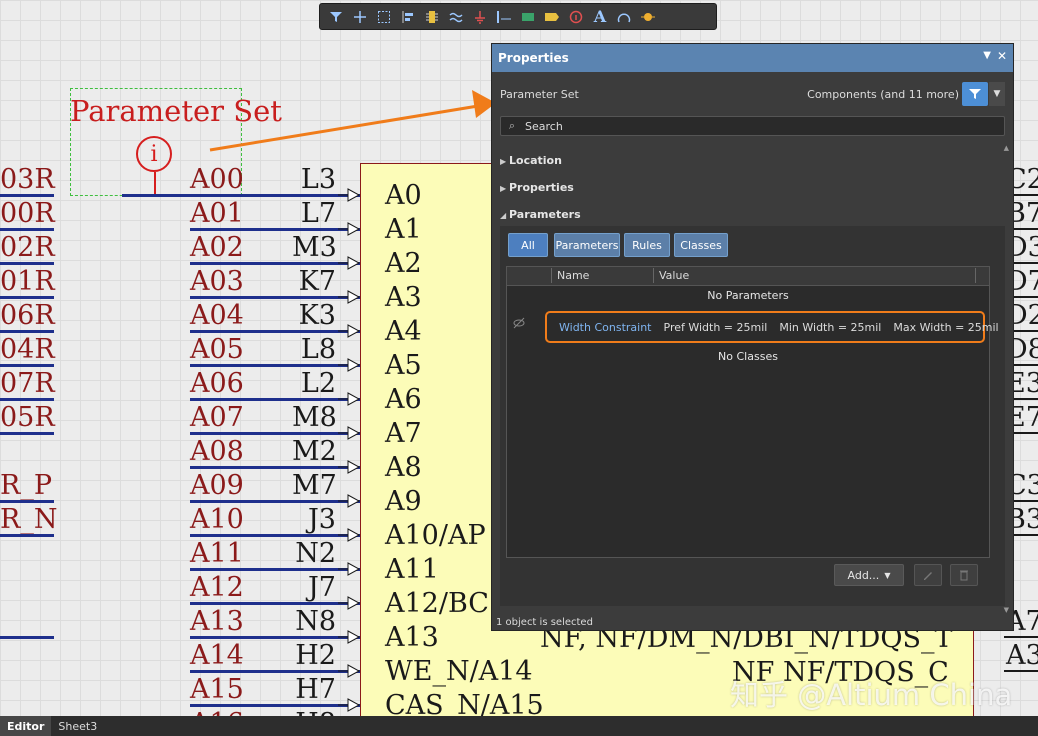 The width and height of the screenshot is (1038, 736). What do you see at coordinates (217, 281) in the screenshot?
I see `net-label: A03` at bounding box center [217, 281].